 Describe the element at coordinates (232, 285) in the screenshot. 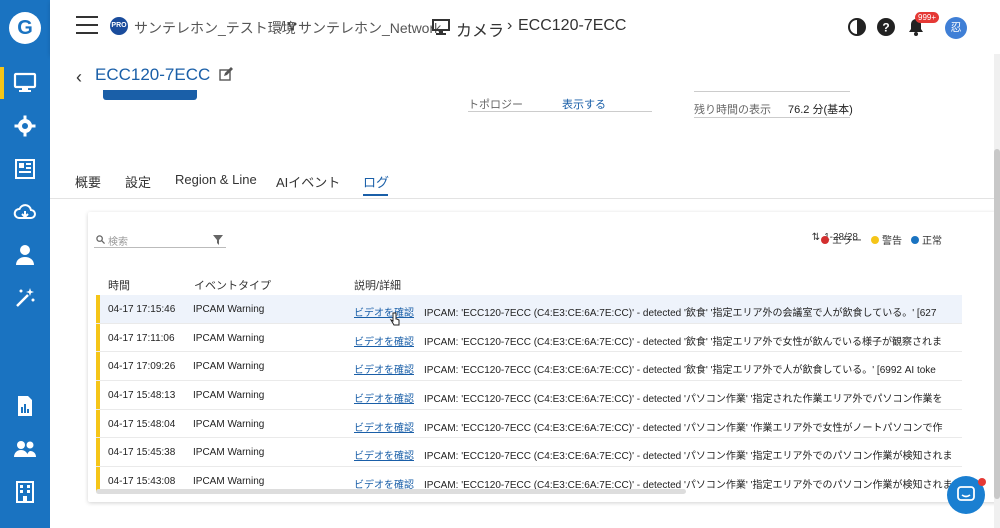

I see `column-header-type: イベントタイプ` at that location.